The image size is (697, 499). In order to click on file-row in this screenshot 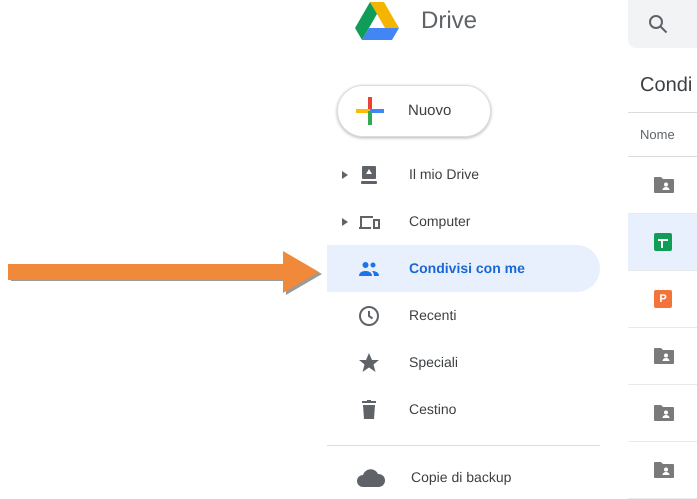, I will do `click(662, 243)`.